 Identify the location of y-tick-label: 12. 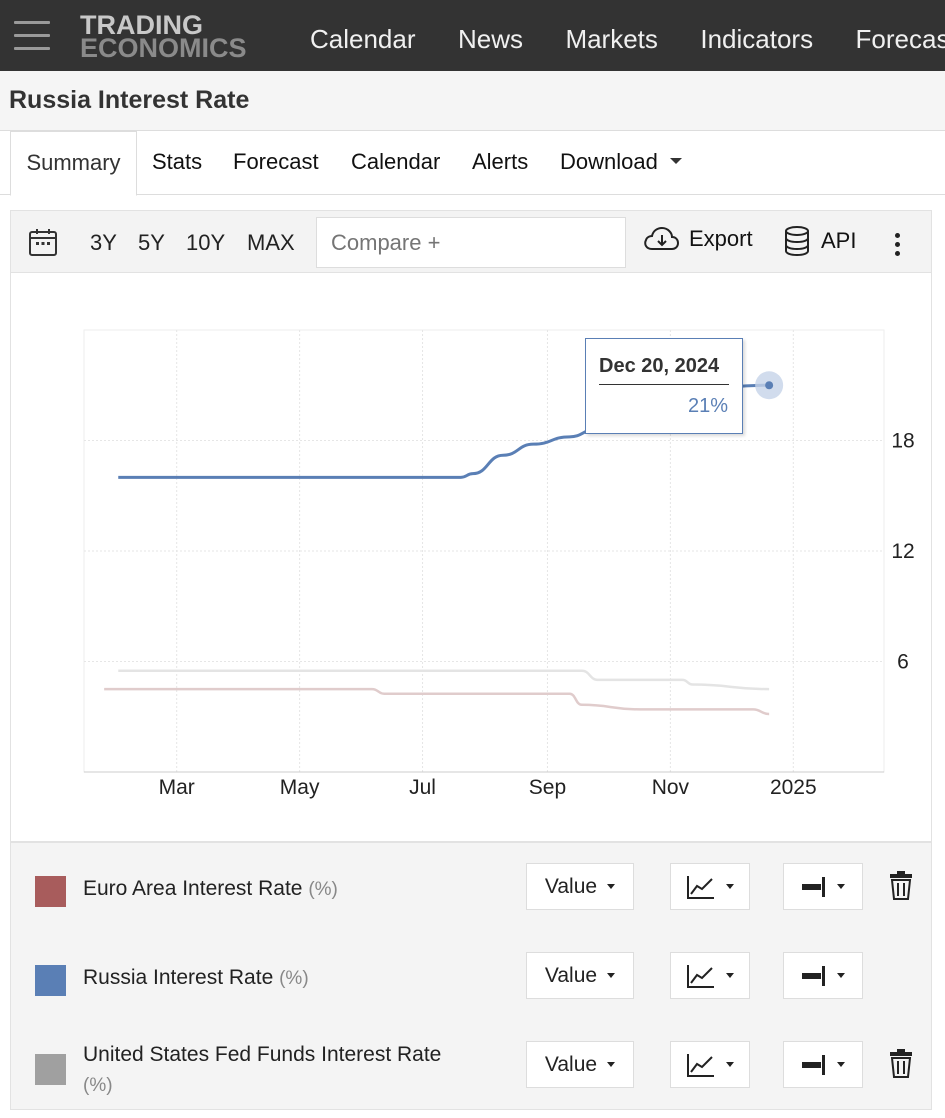
(902, 551).